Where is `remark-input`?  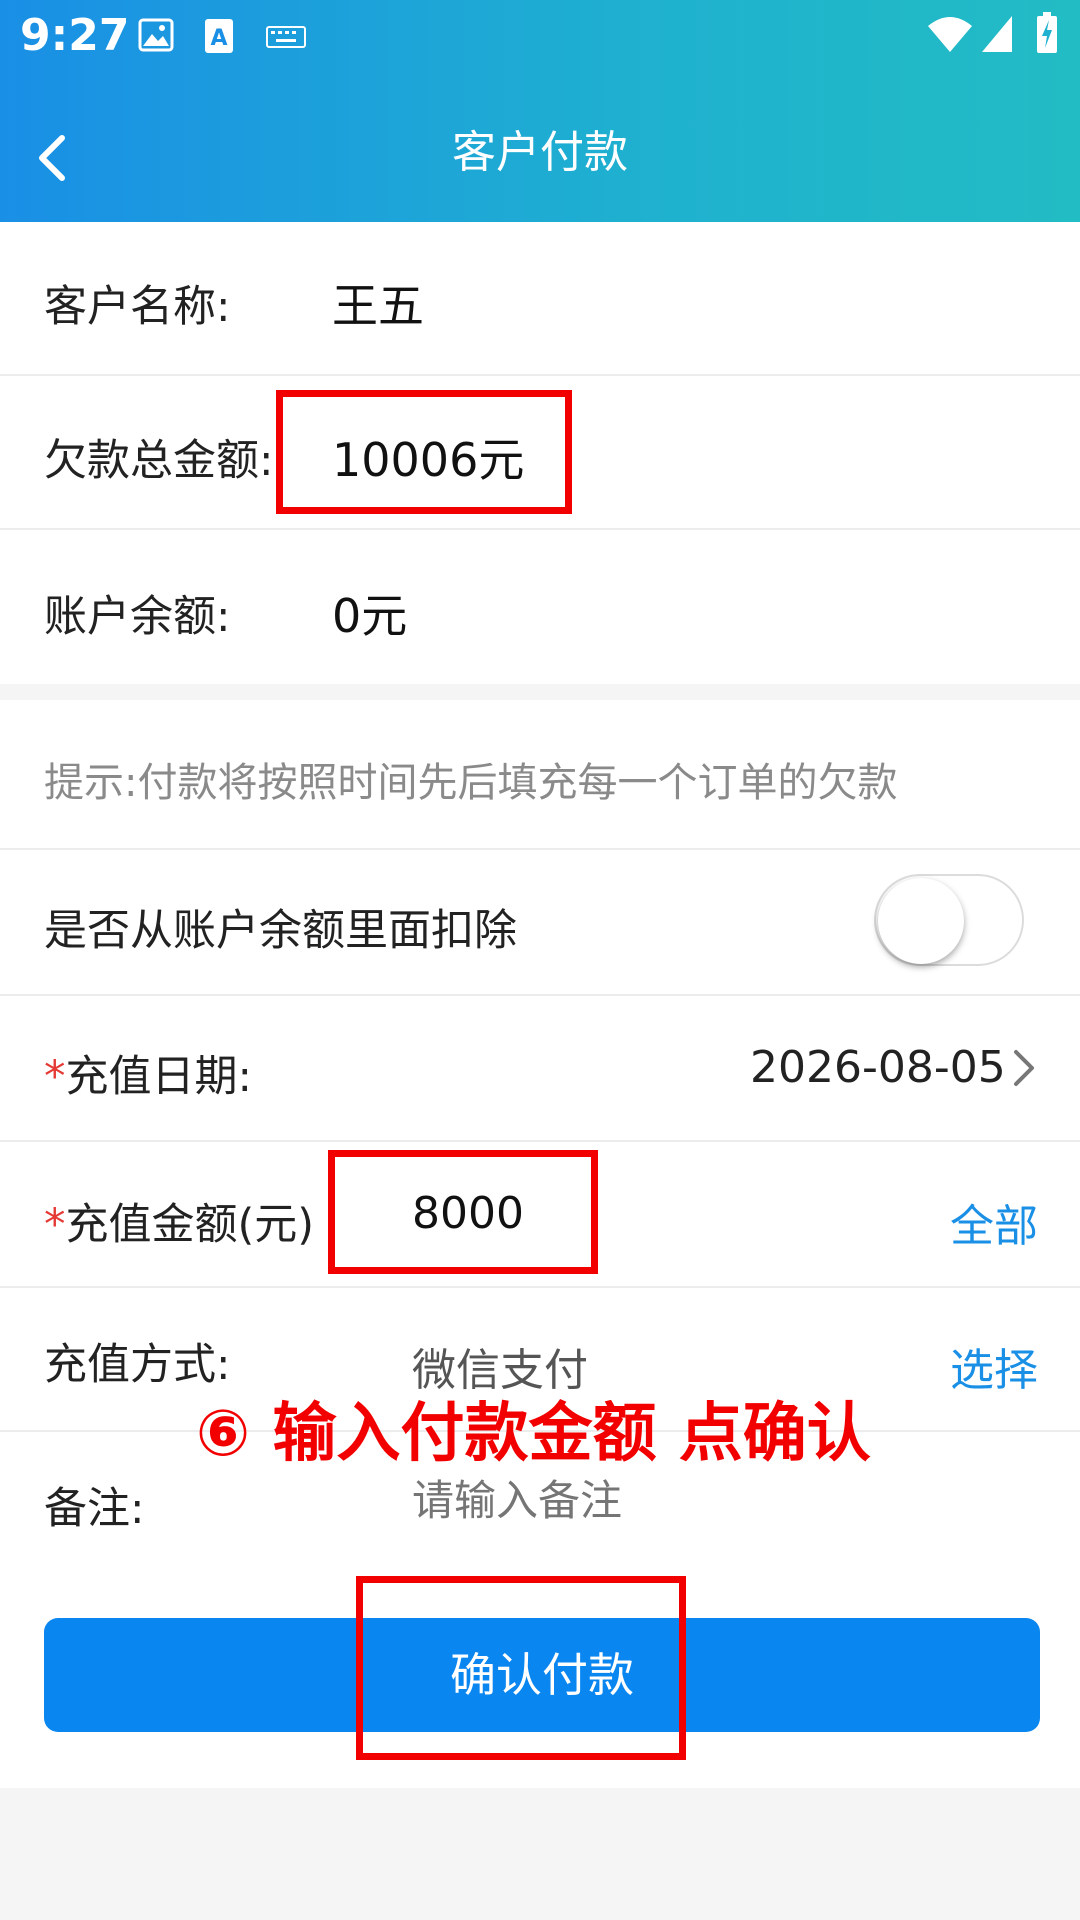
remark-input is located at coordinates (712, 1500).